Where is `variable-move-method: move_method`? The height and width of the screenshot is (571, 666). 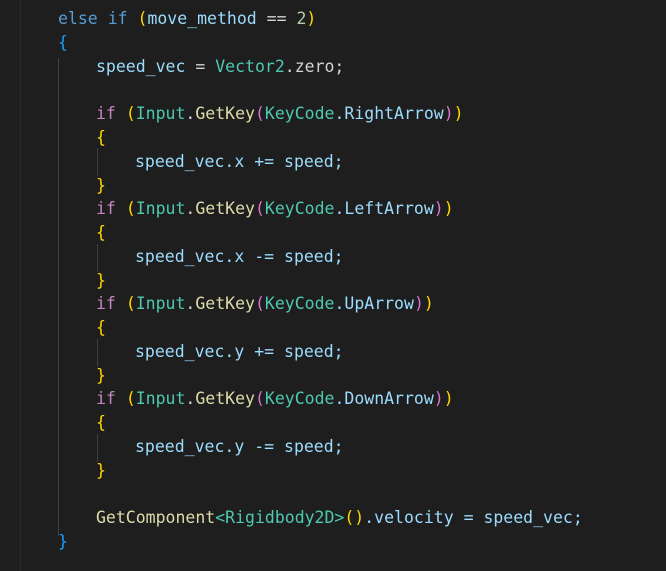
variable-move-method: move_method is located at coordinates (202, 18).